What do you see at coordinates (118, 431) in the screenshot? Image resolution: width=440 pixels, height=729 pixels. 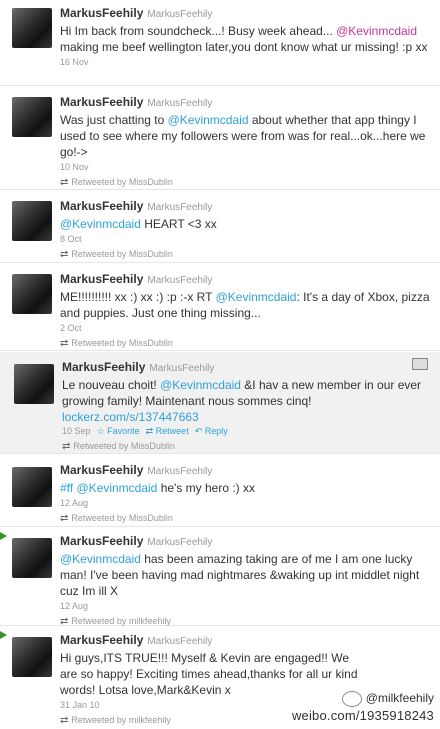 I see `favorite-button: ☆ Favorite` at bounding box center [118, 431].